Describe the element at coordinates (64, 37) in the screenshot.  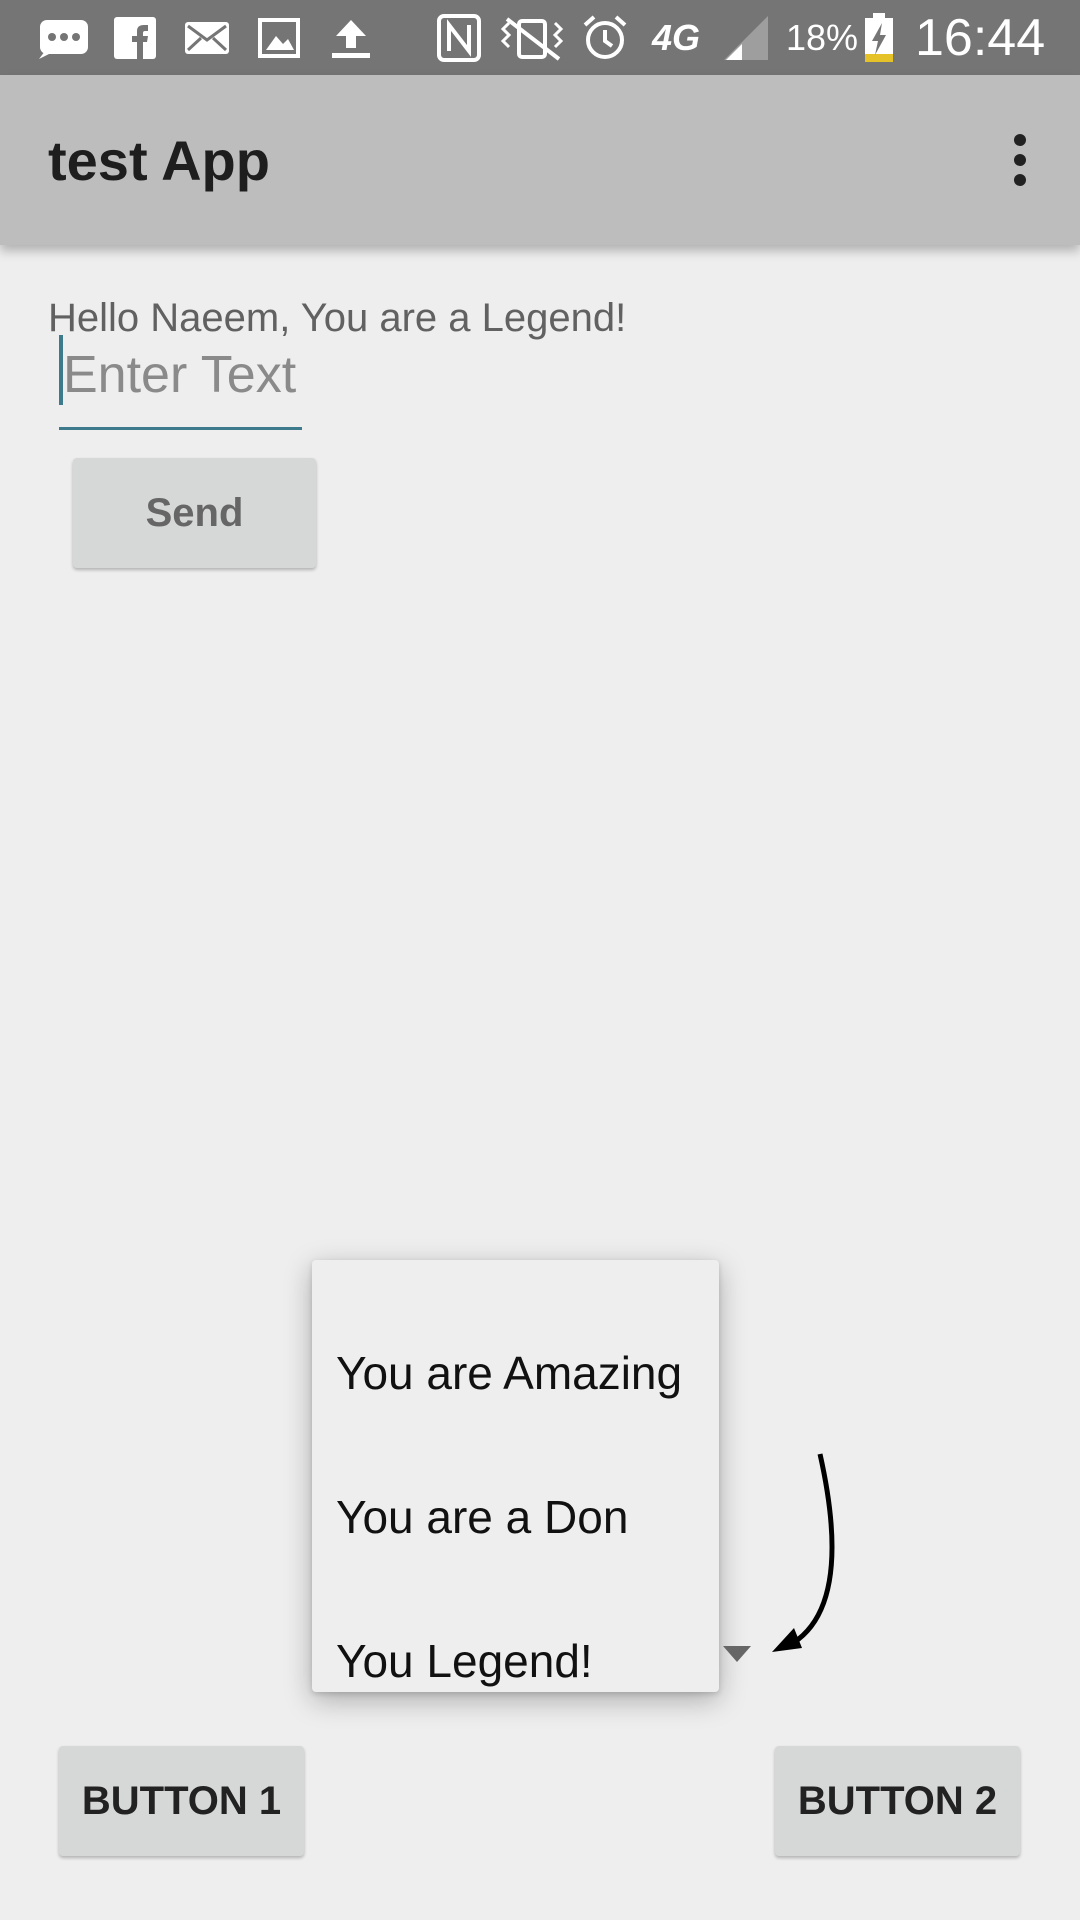
I see `message-icon` at that location.